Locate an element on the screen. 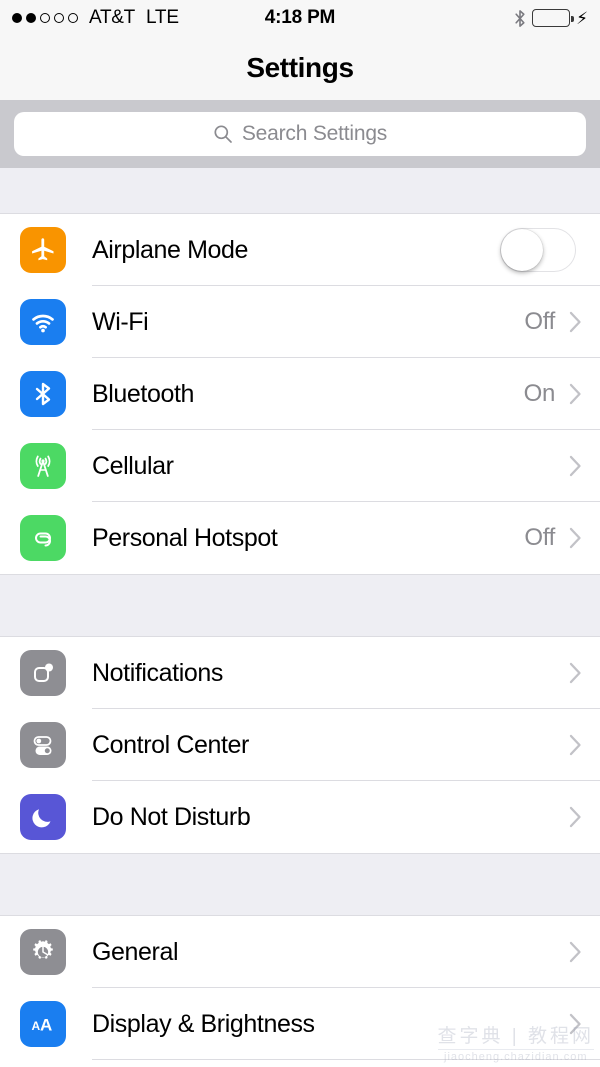  settings-row-label: Notifications is located at coordinates (157, 672).